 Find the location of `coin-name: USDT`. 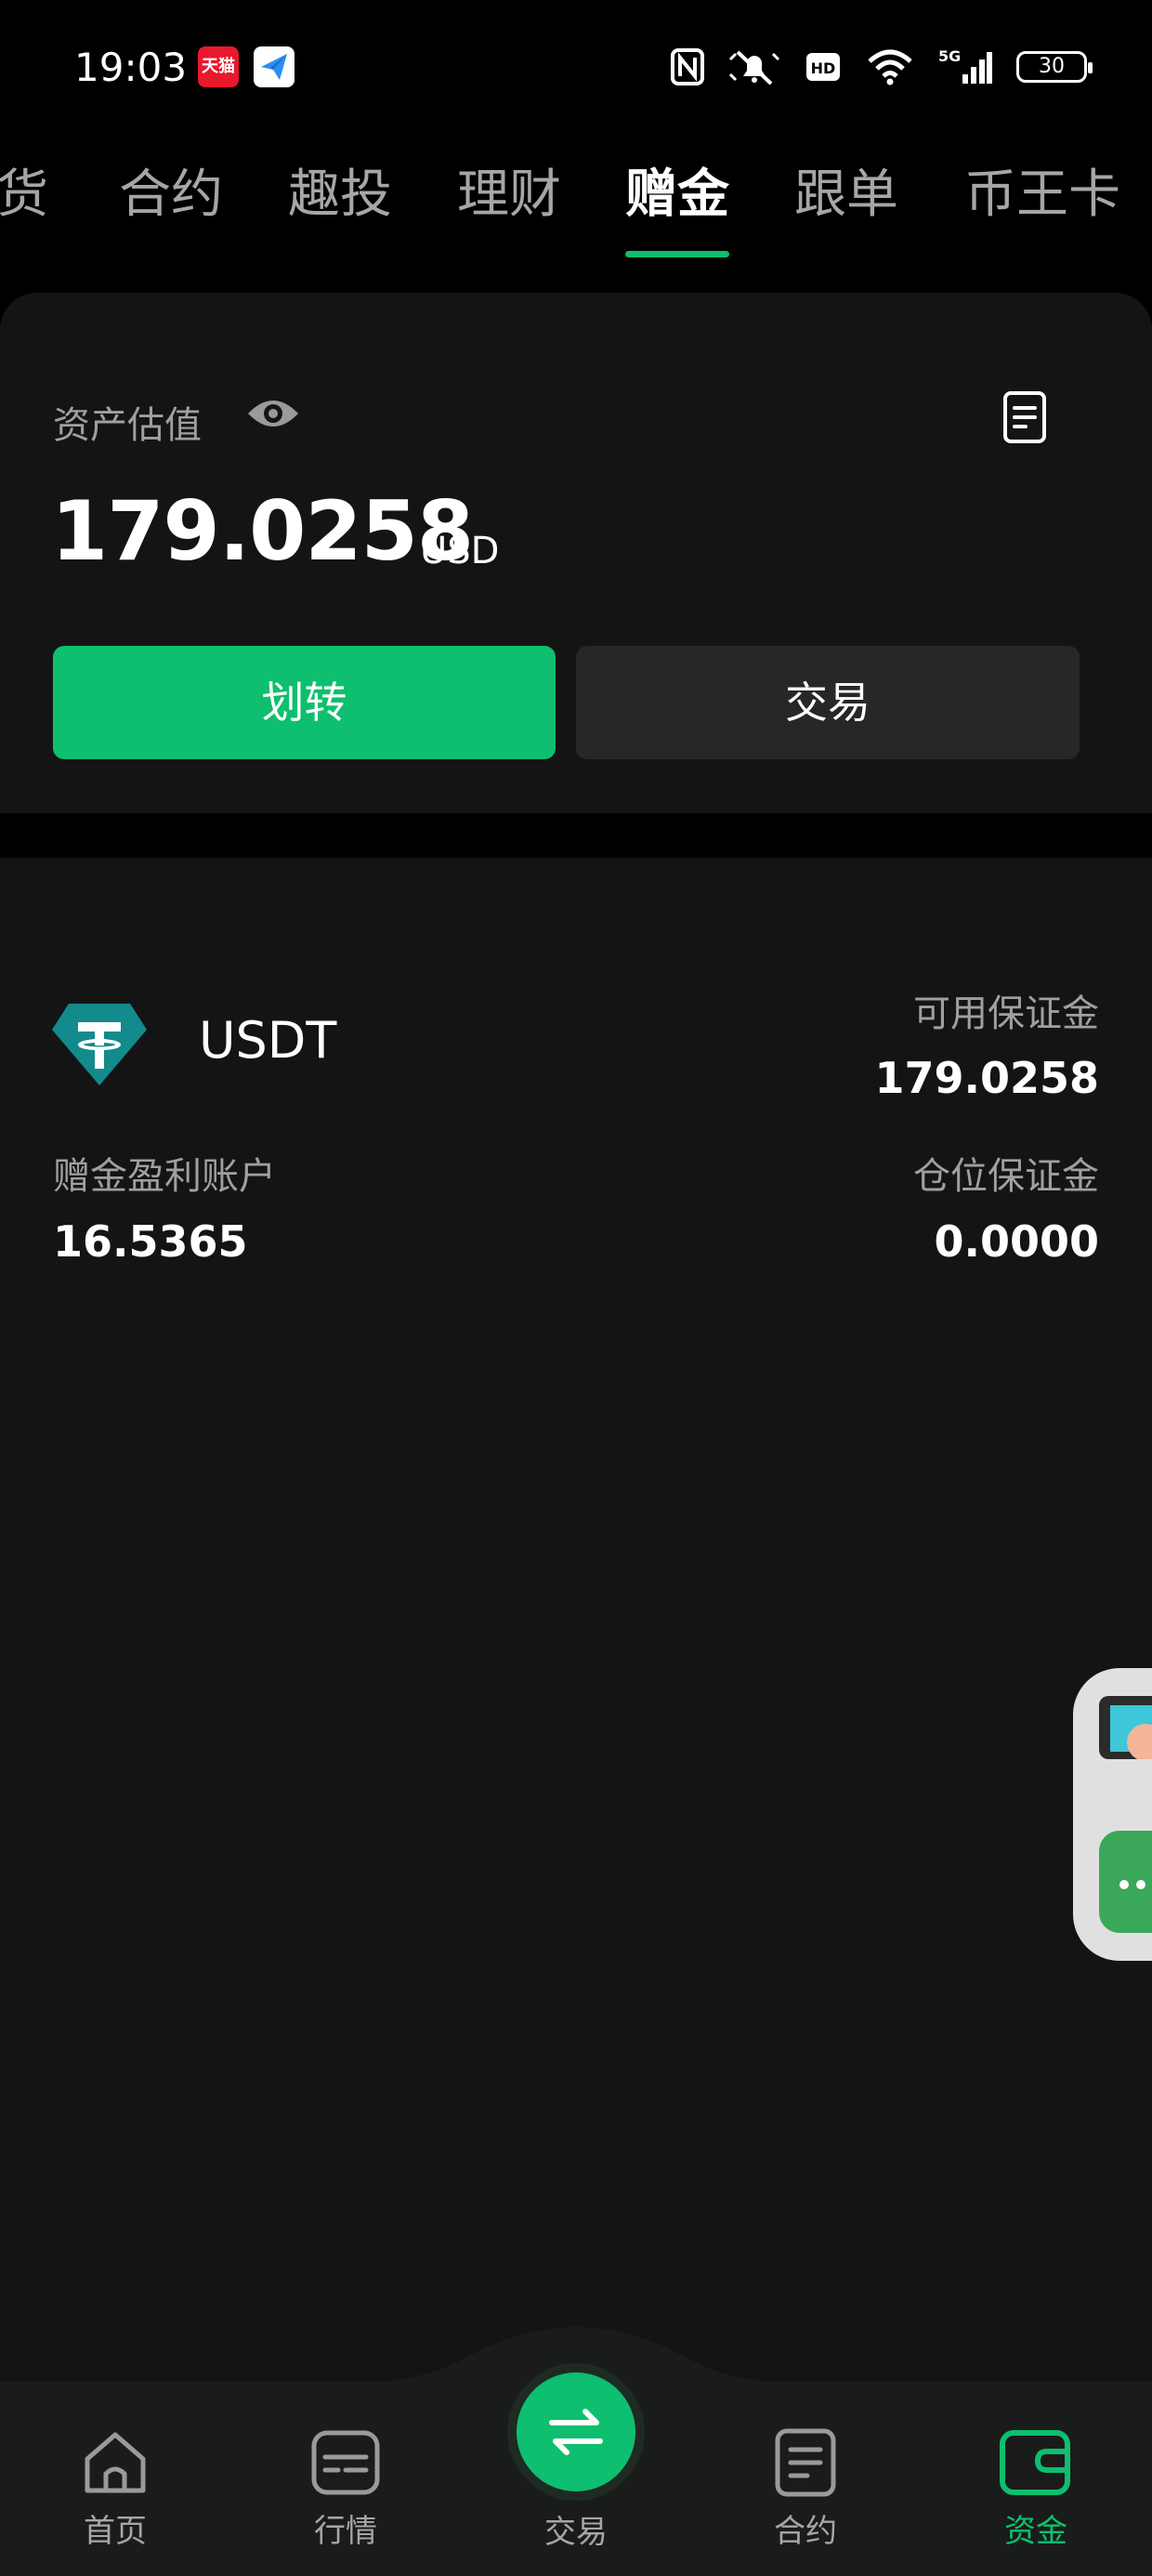

coin-name: USDT is located at coordinates (268, 1040).